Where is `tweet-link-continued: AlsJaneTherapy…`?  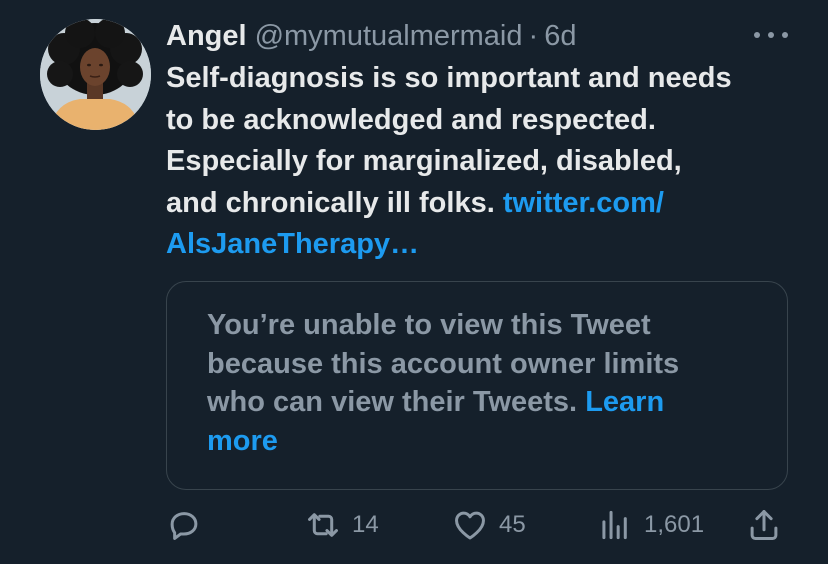 tweet-link-continued: AlsJaneTherapy… is located at coordinates (481, 245).